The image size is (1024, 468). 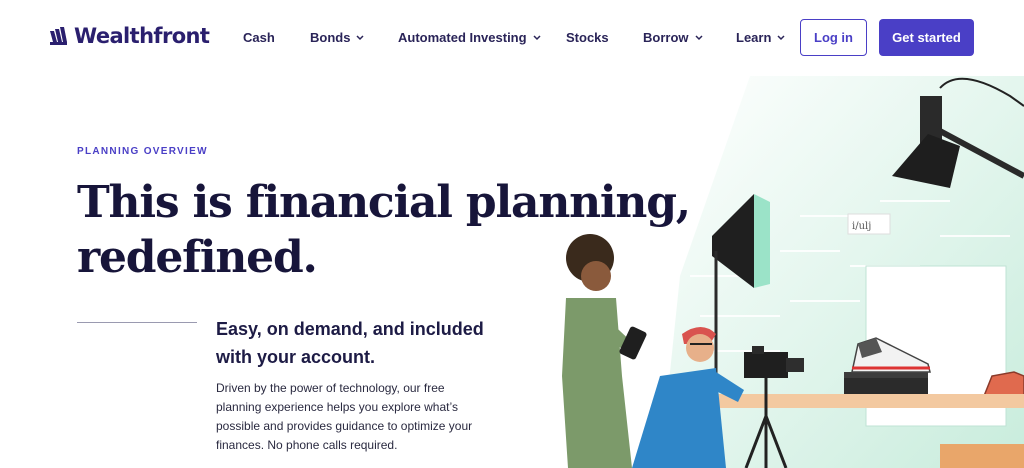 I want to click on table, so click(x=862, y=401).